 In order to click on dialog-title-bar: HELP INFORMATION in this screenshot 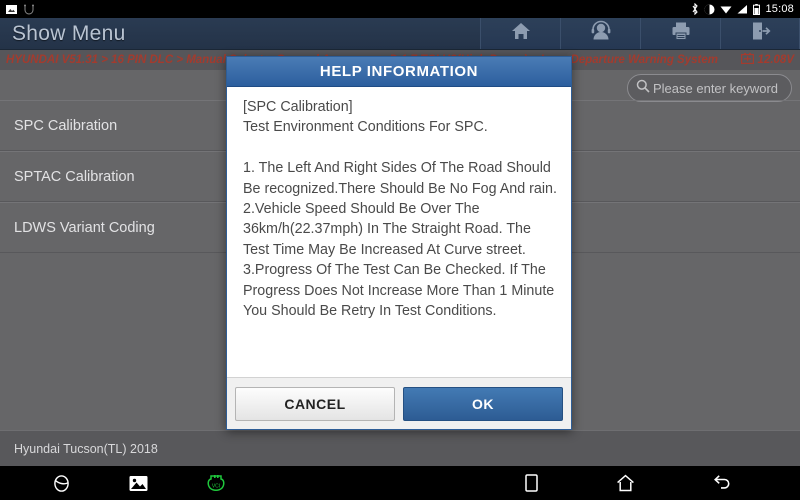, I will do `click(399, 72)`.